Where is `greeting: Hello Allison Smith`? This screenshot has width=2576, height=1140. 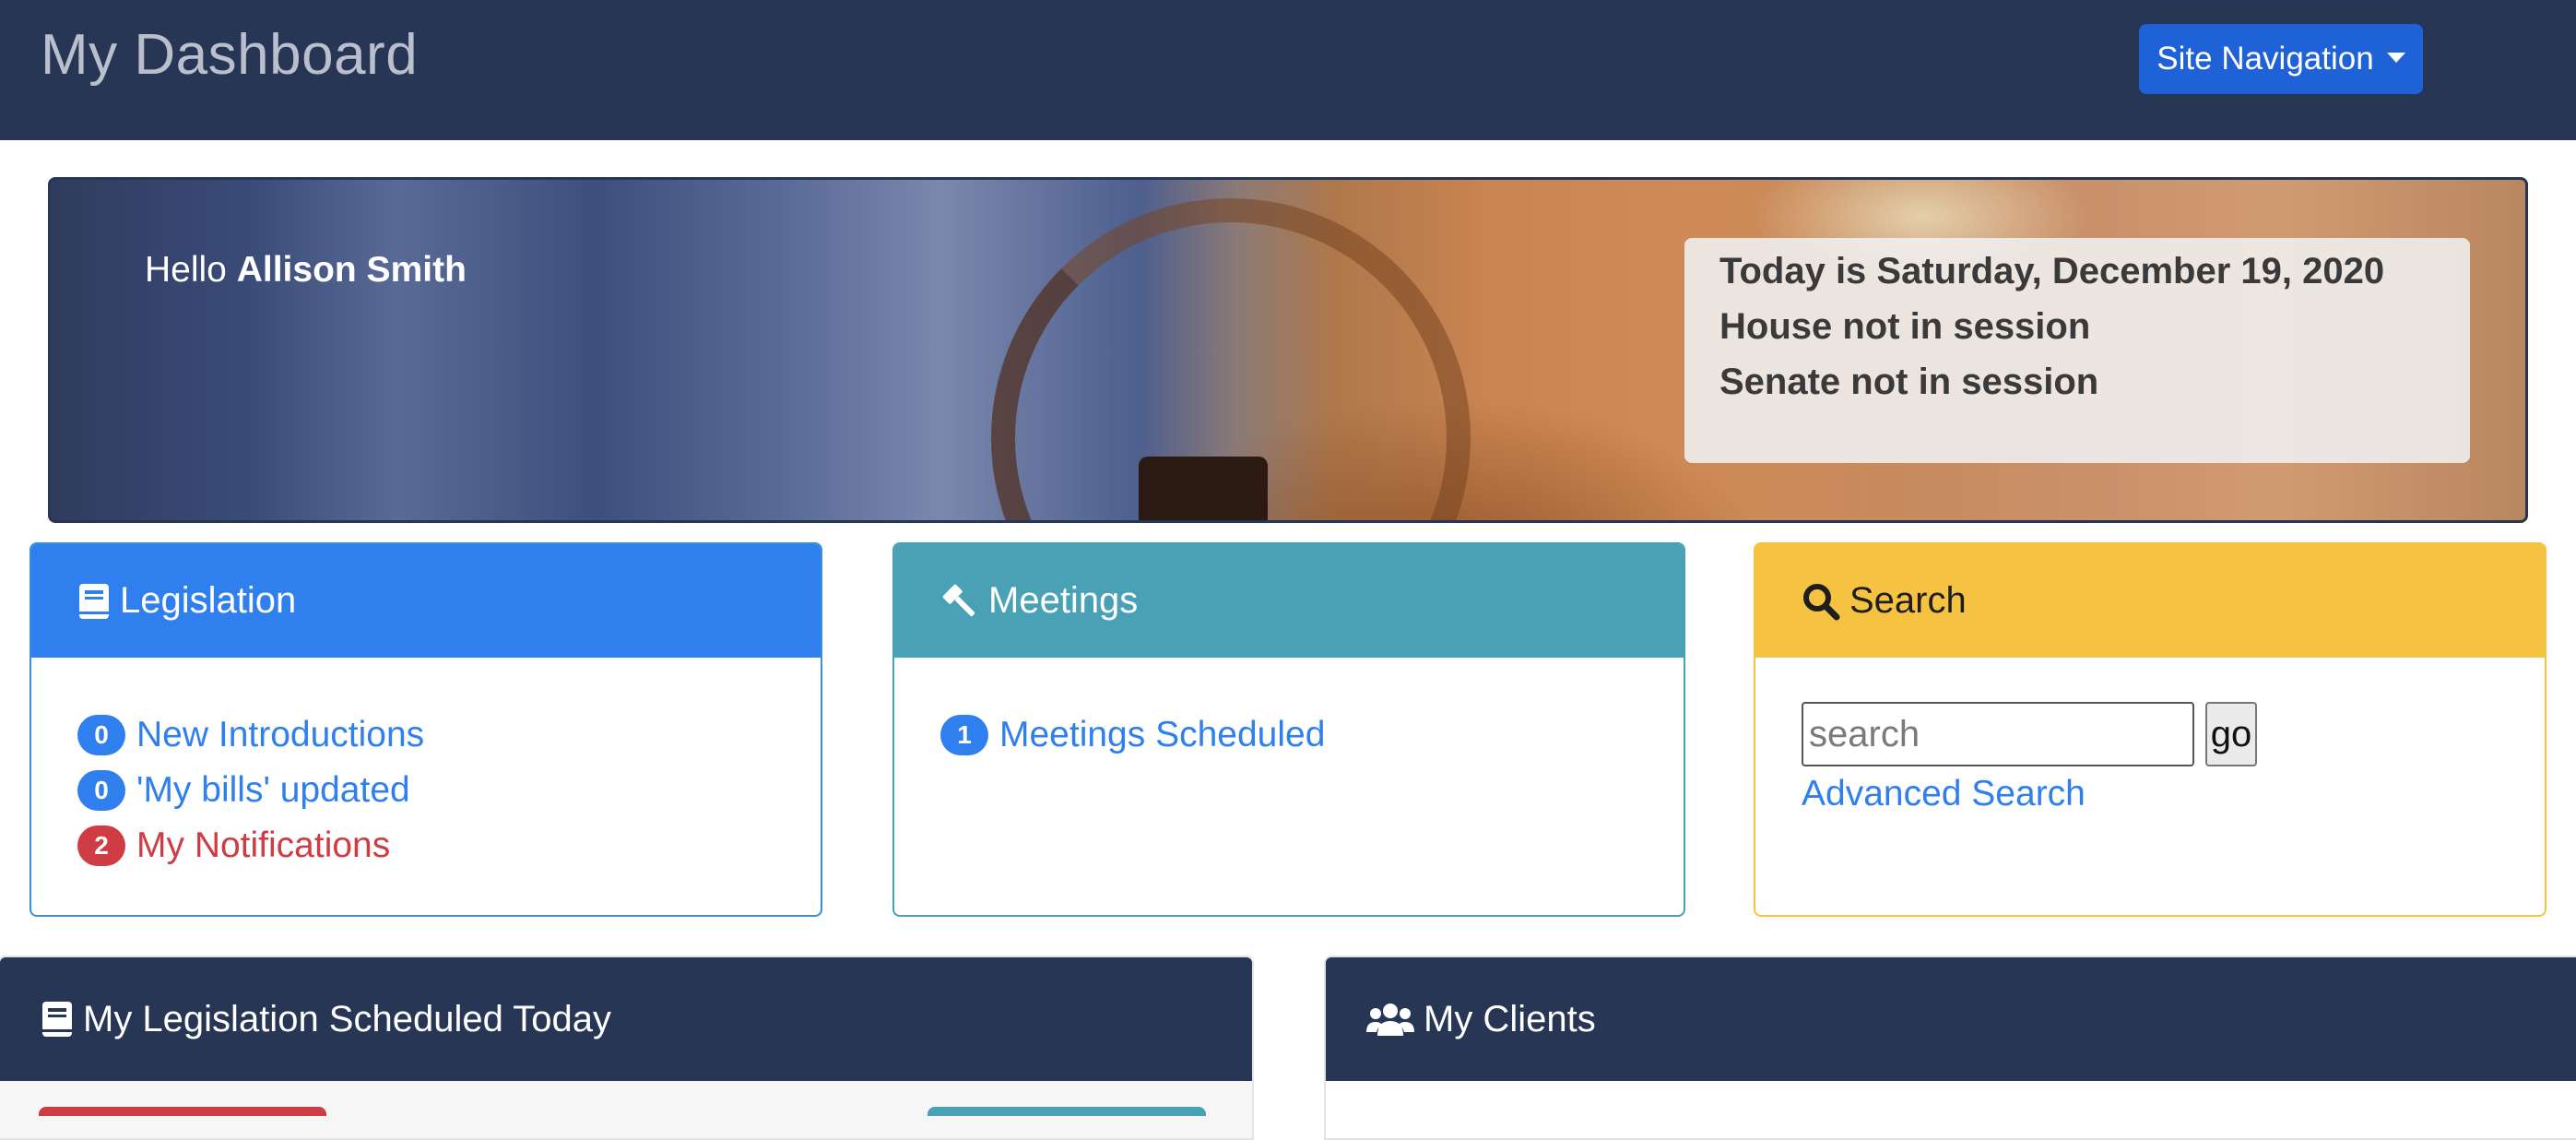 greeting: Hello Allison Smith is located at coordinates (306, 271).